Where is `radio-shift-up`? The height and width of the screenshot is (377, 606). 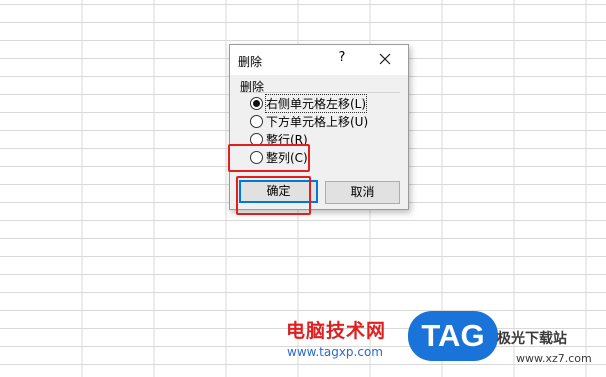
radio-shift-up is located at coordinates (256, 121).